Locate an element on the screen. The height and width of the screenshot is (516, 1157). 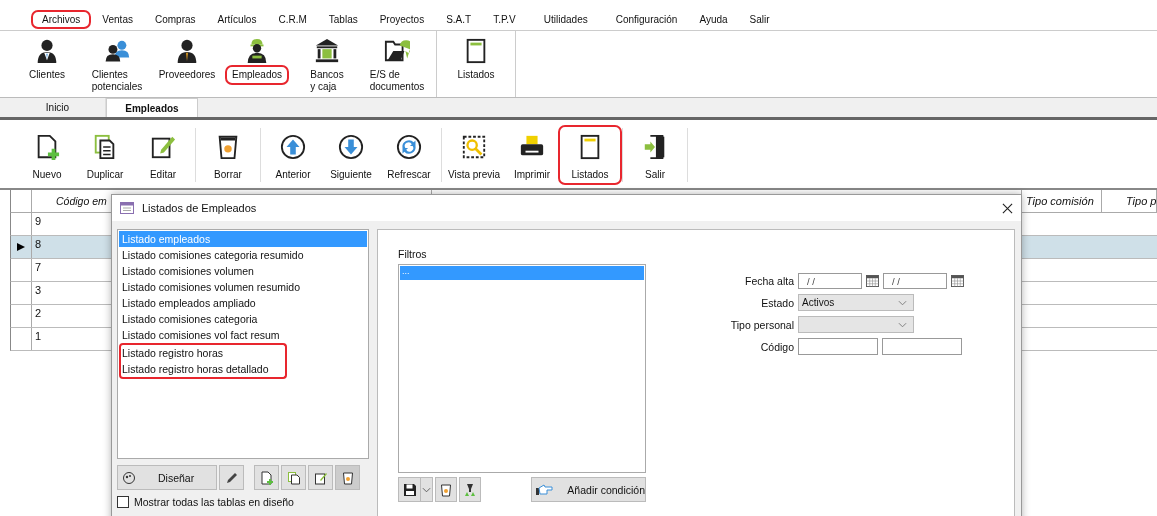
funnel-icon is located at coordinates (470, 489).